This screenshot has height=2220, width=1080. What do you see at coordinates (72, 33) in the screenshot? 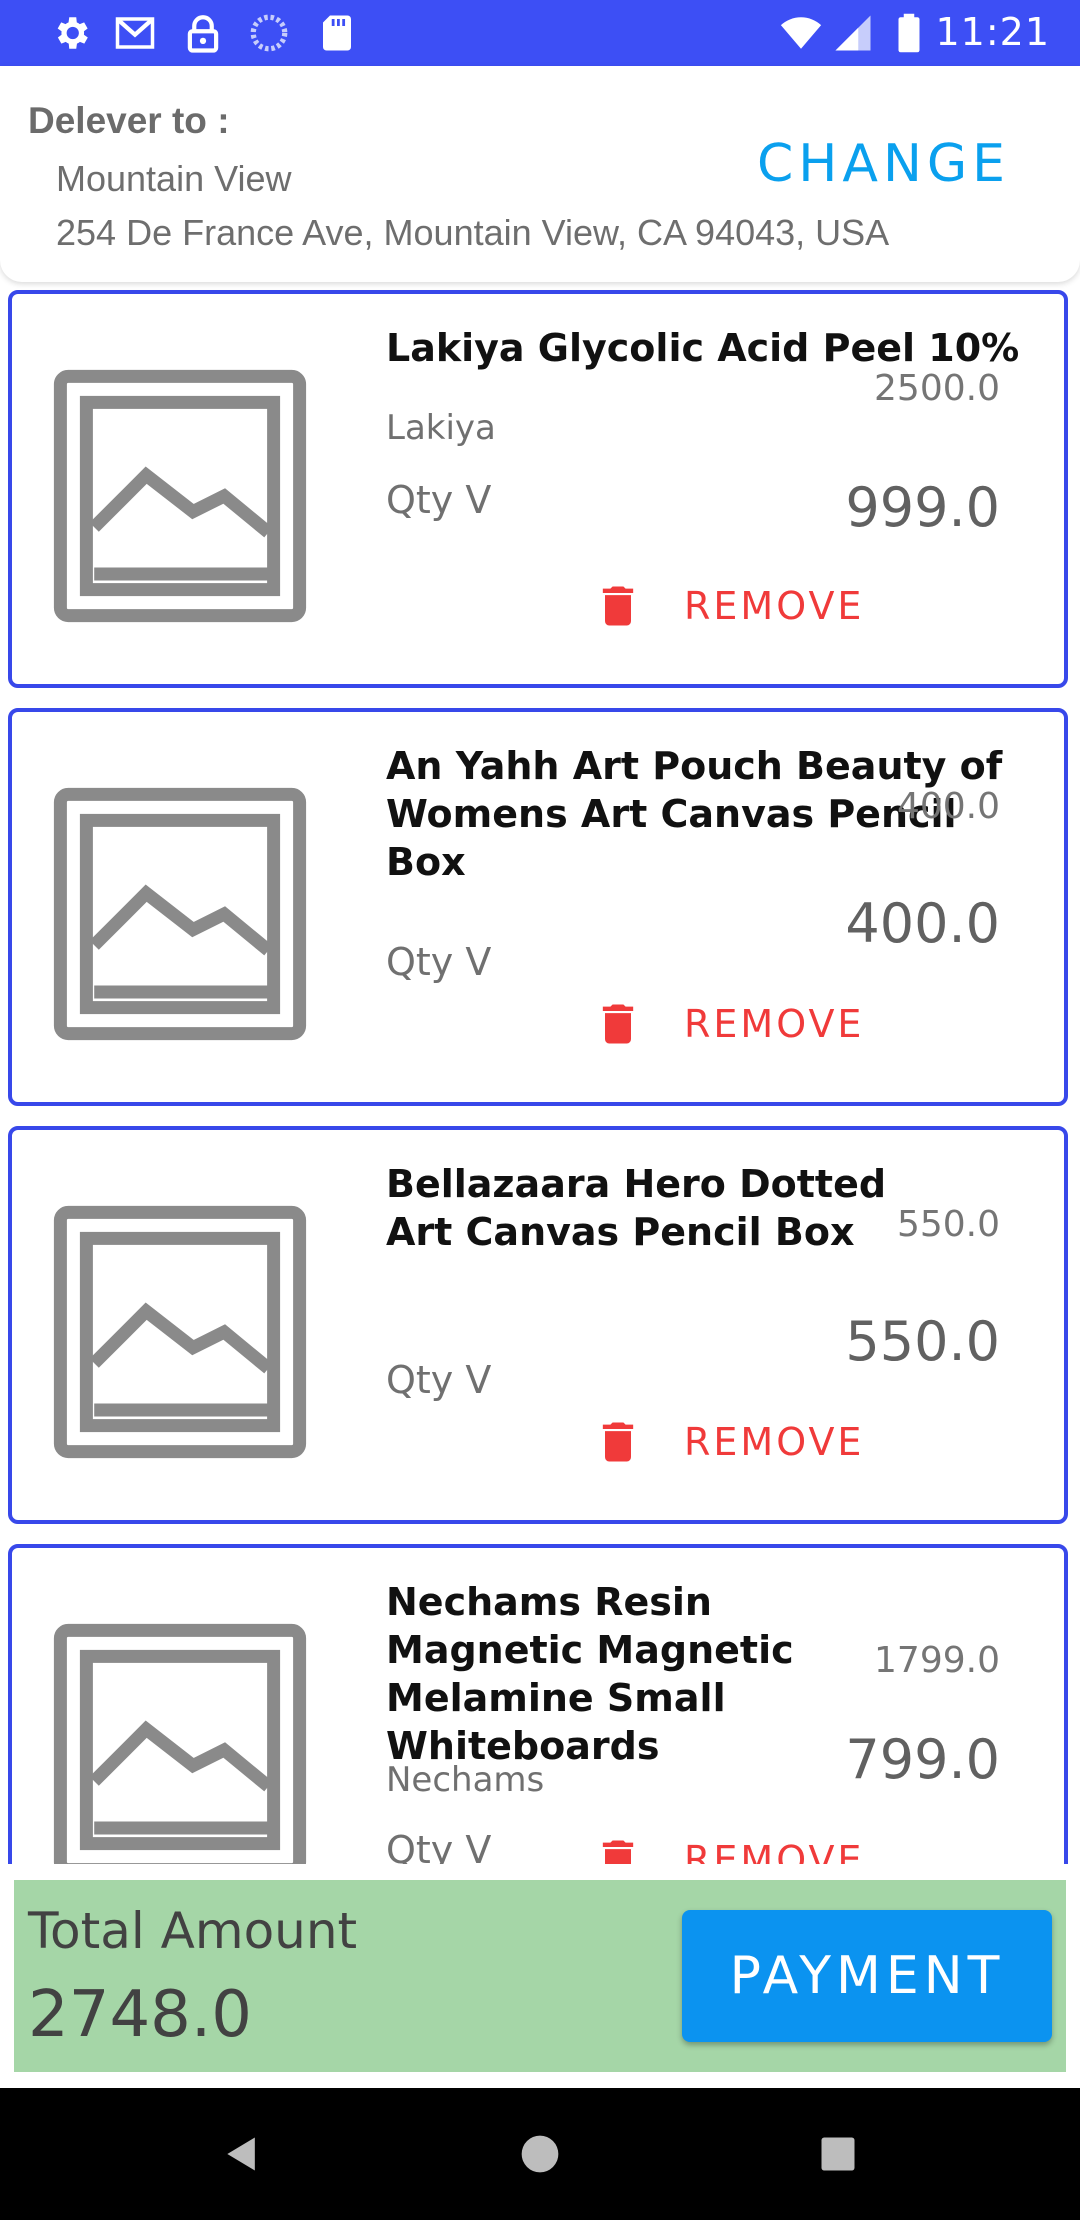
I see `gear-icon` at bounding box center [72, 33].